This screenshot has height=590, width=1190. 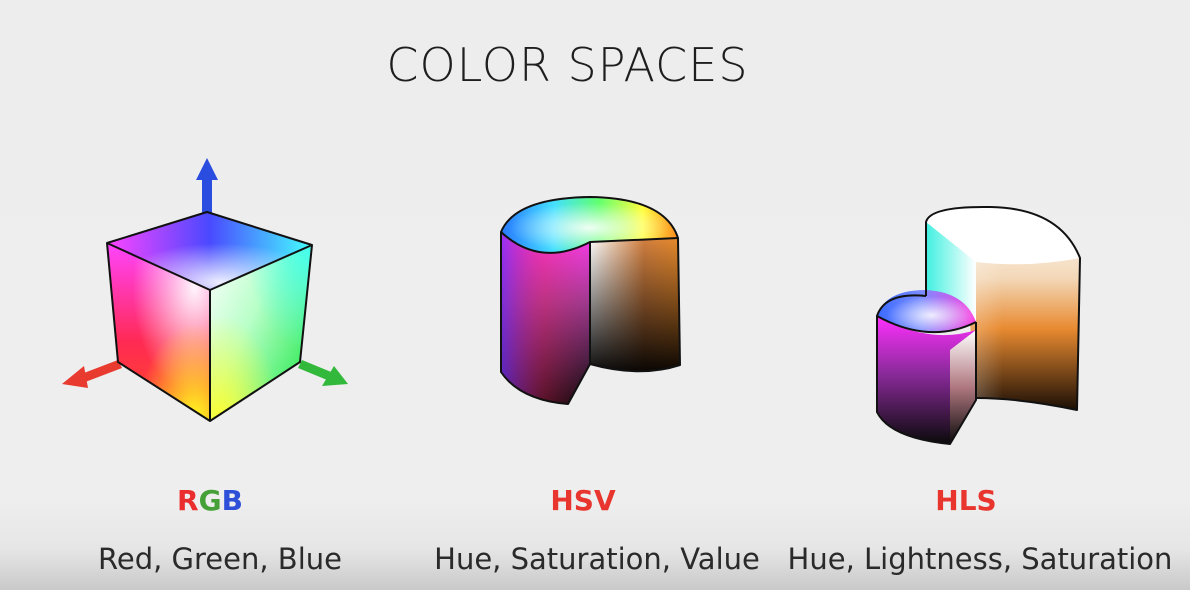 What do you see at coordinates (323, 373) in the screenshot?
I see `green-axis-arrow` at bounding box center [323, 373].